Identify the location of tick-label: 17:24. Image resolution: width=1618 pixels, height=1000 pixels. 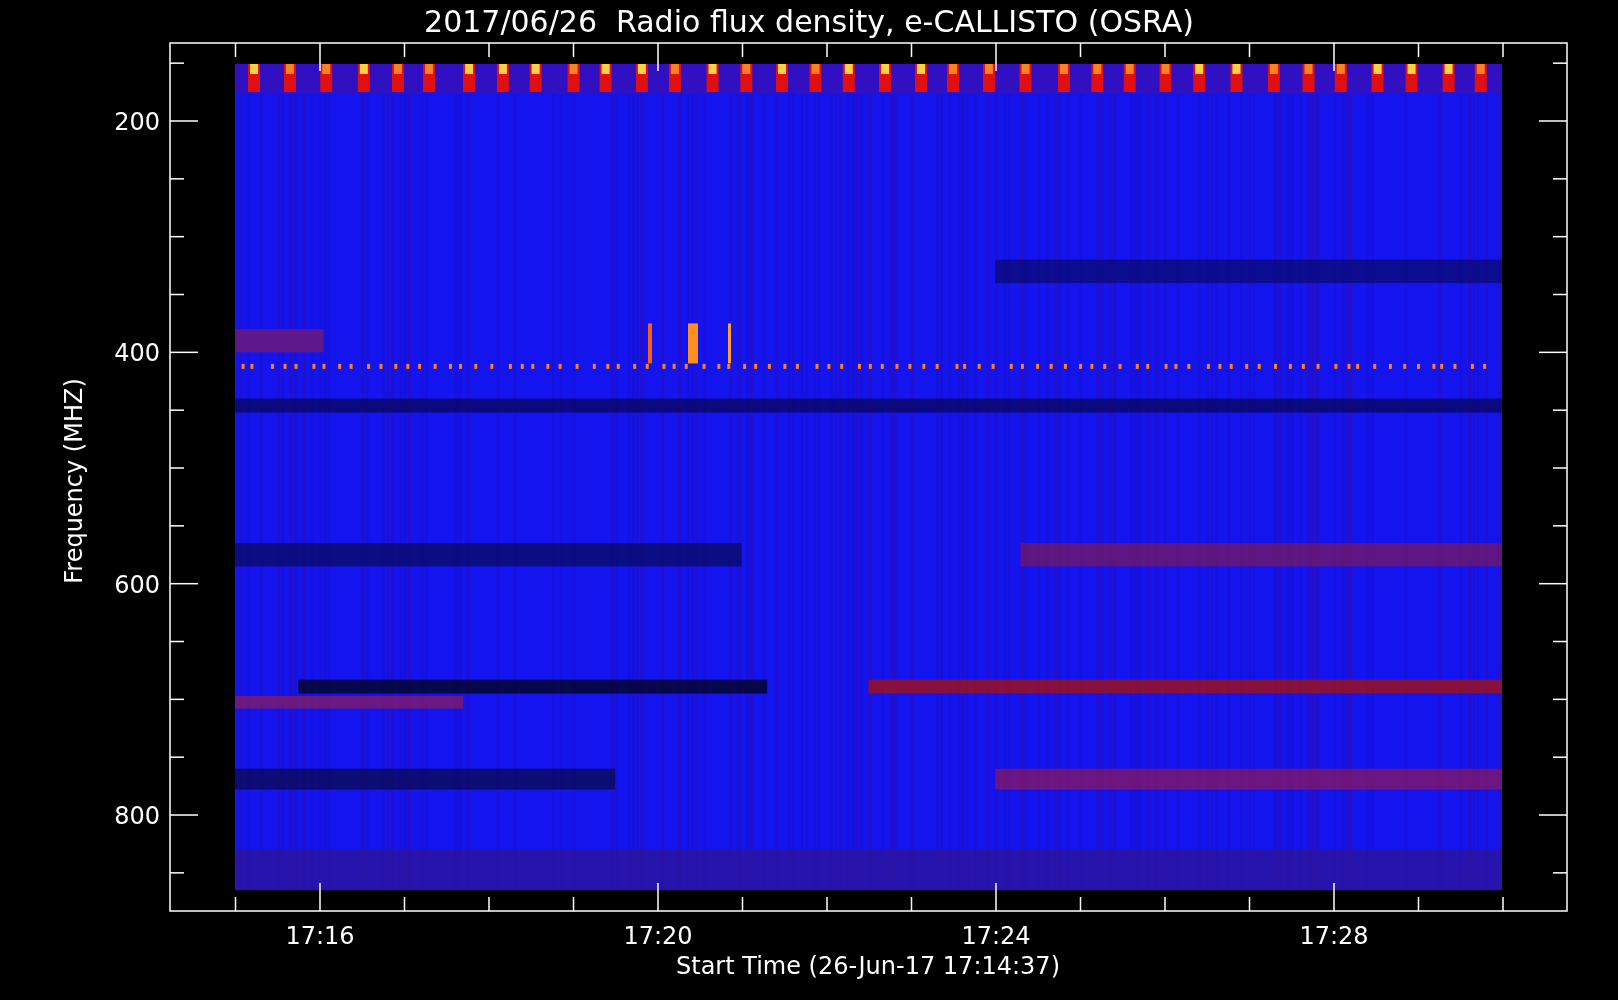
(996, 936).